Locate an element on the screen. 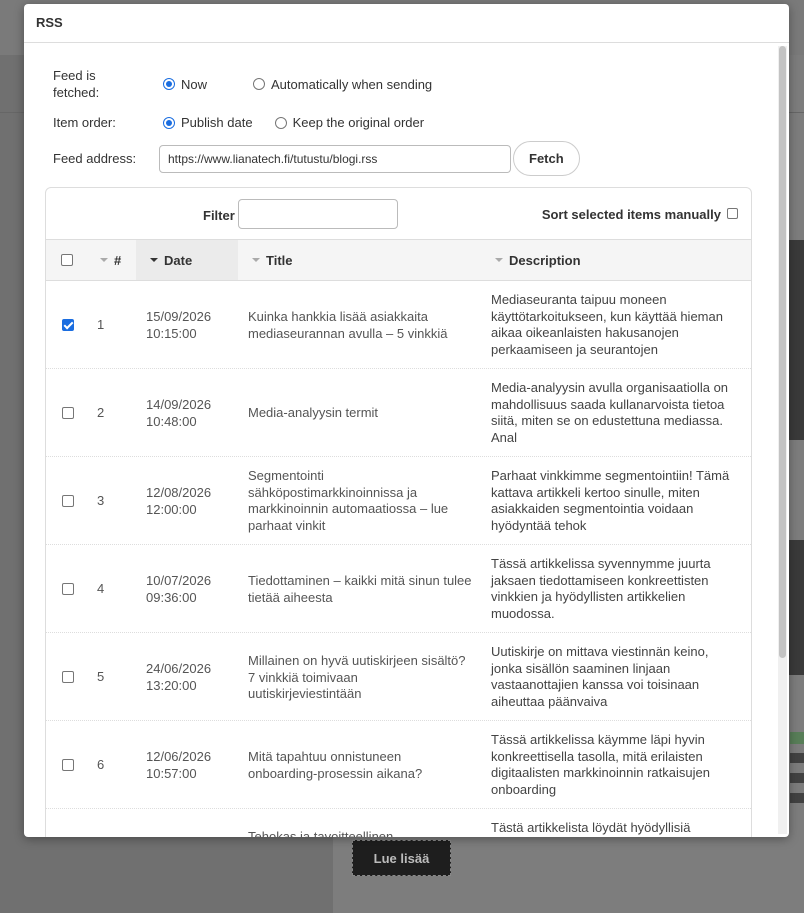 This screenshot has height=913, width=804. column-header-label: Description is located at coordinates (545, 260).